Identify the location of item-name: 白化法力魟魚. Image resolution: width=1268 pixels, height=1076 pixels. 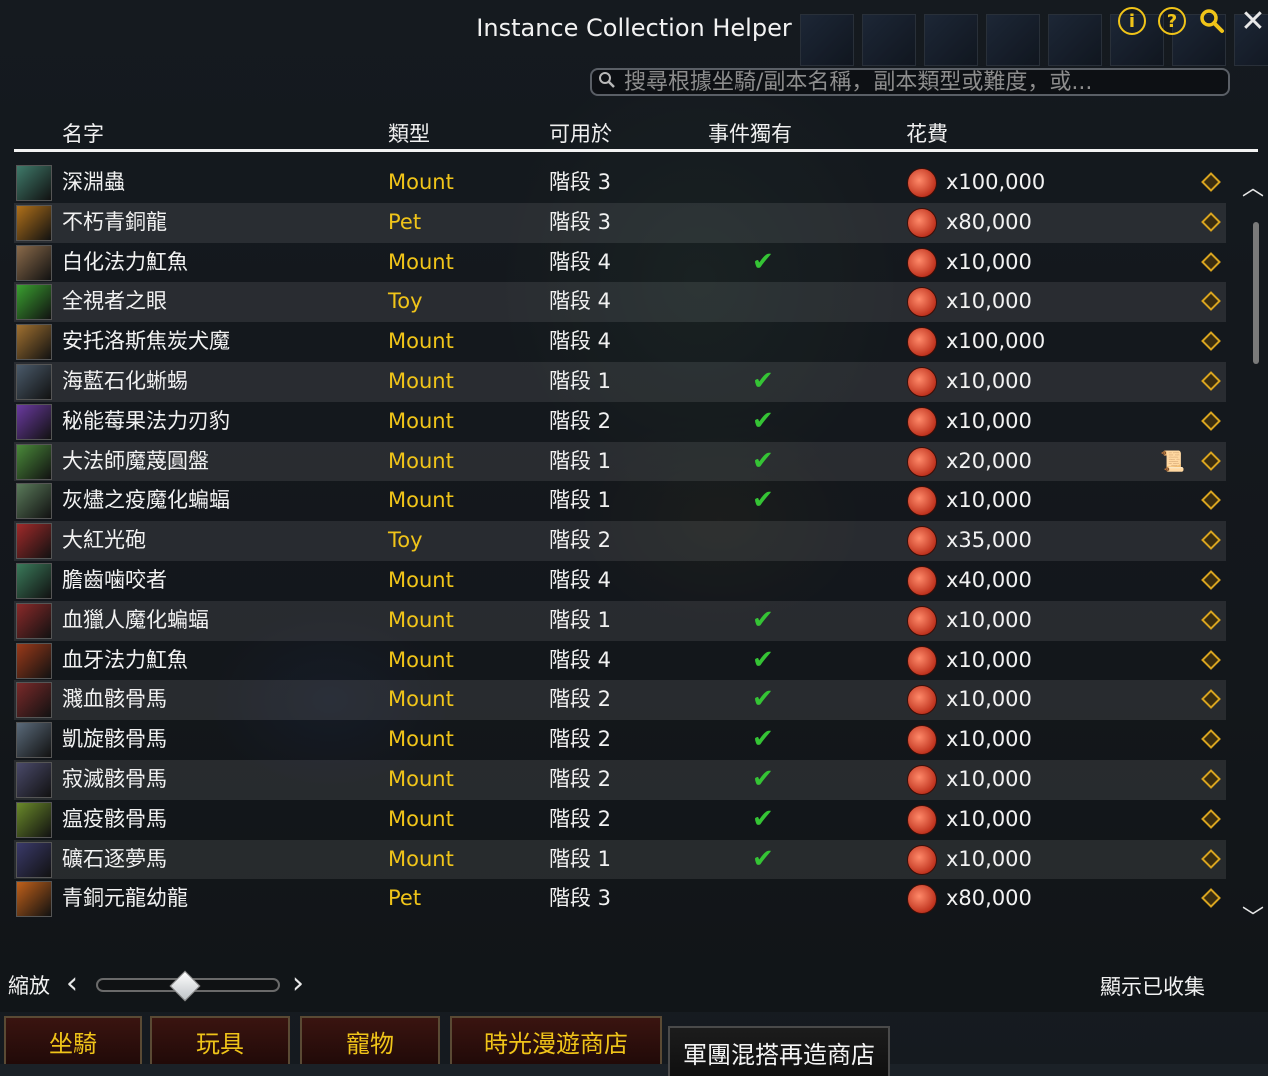
(125, 261).